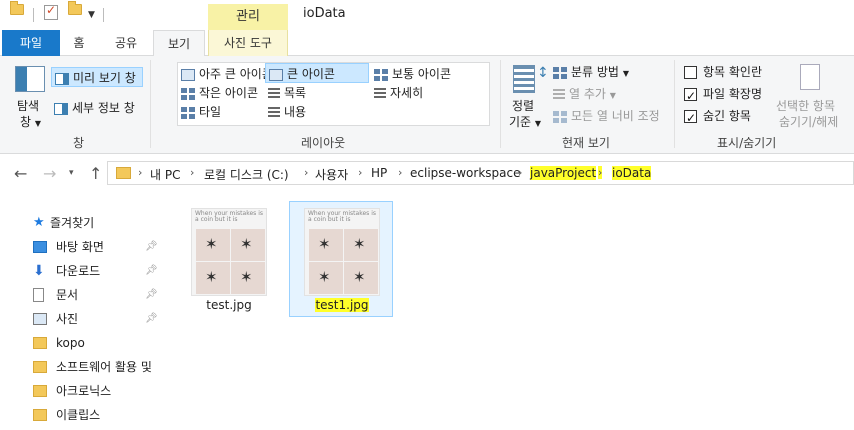 The image size is (854, 430). Describe the element at coordinates (165, 174) in the screenshot. I see `breadcrumb-this-pc: 내 PC` at that location.